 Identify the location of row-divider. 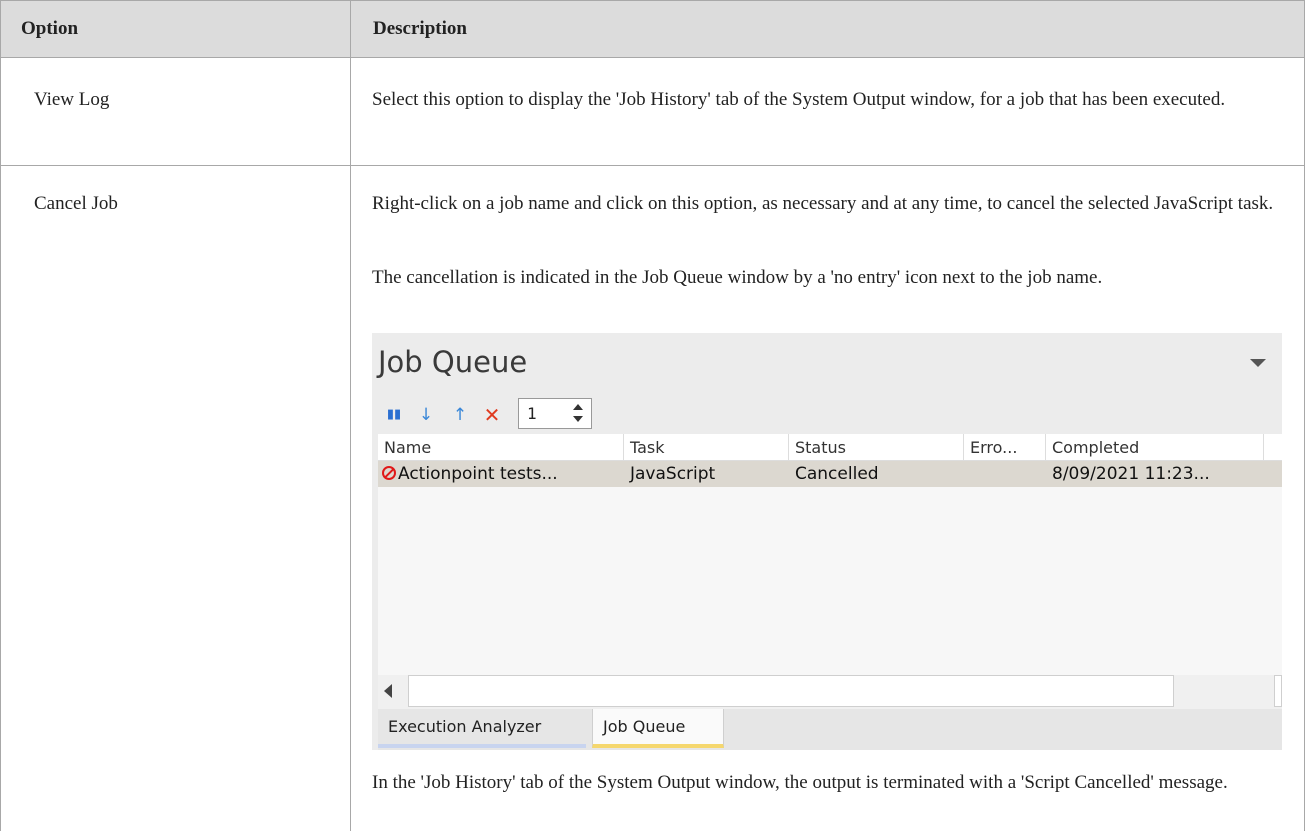
(652, 165).